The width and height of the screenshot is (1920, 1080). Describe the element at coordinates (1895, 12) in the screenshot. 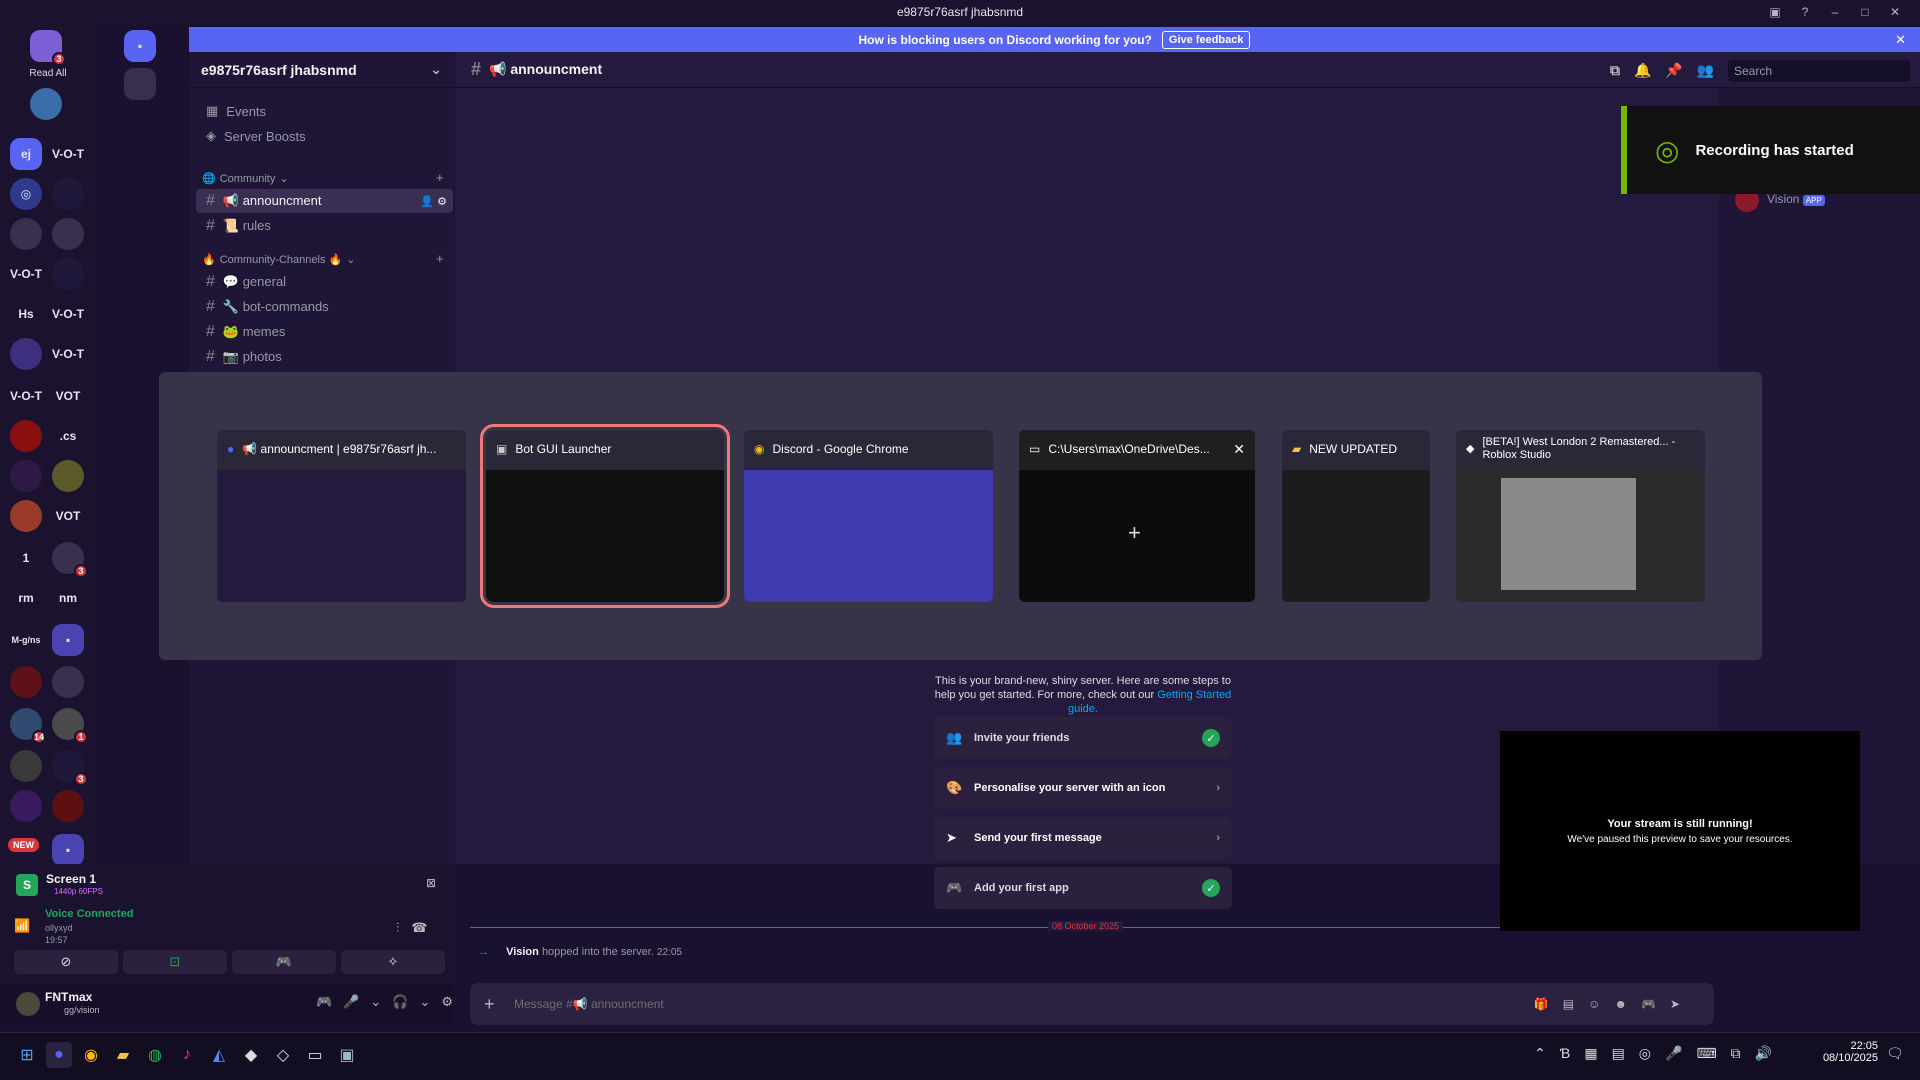

I see `close-button: ✕` at that location.